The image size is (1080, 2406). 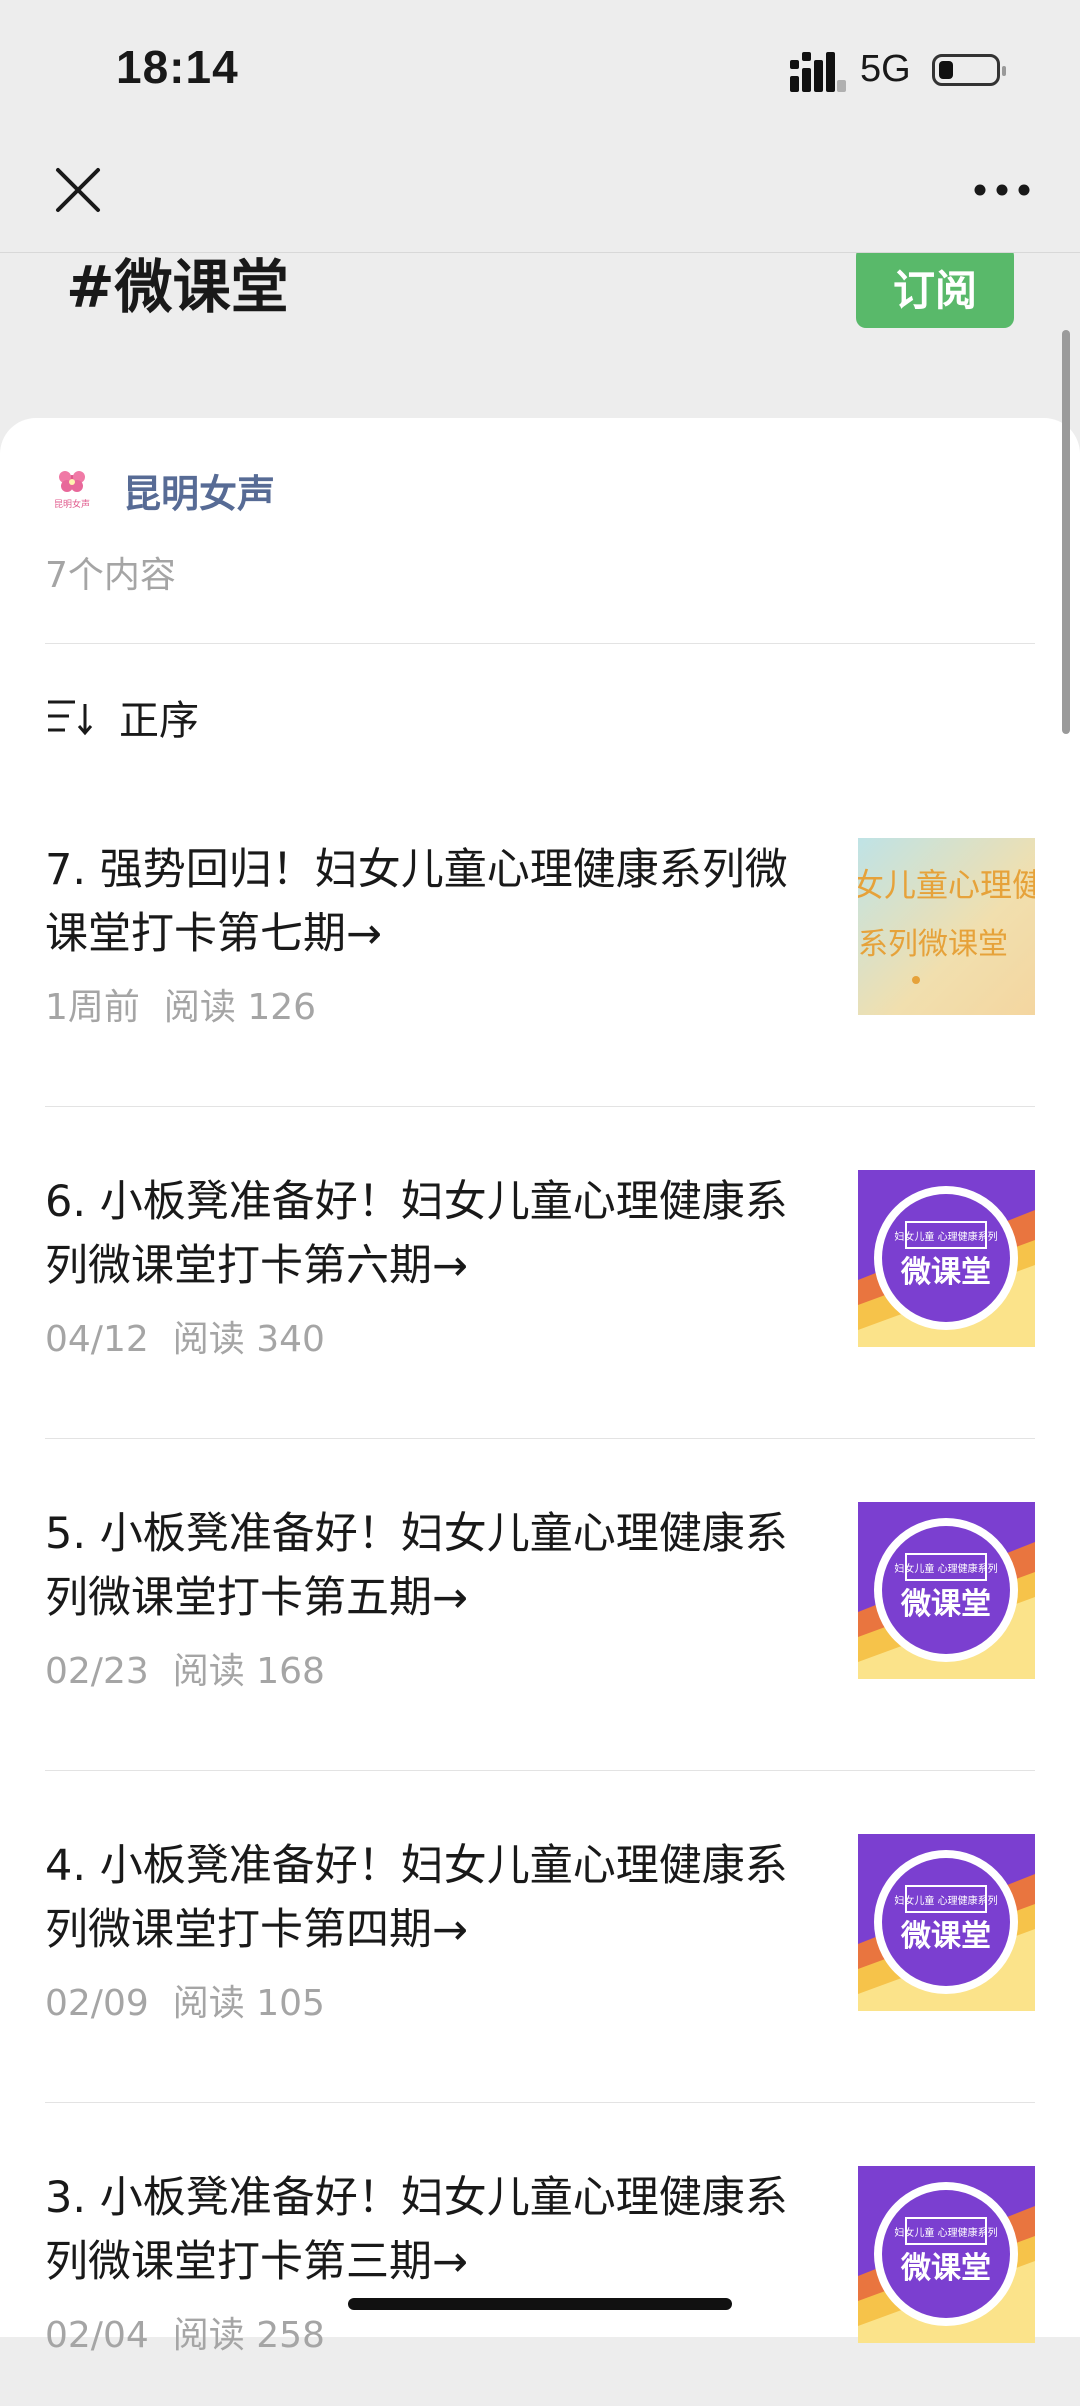 What do you see at coordinates (110, 575) in the screenshot?
I see `content-count: 7个内容` at bounding box center [110, 575].